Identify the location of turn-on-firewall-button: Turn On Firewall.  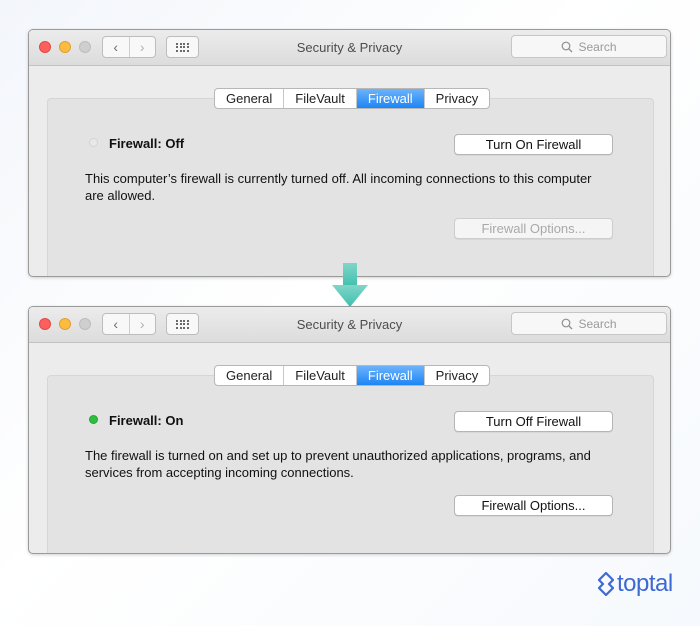
(533, 144).